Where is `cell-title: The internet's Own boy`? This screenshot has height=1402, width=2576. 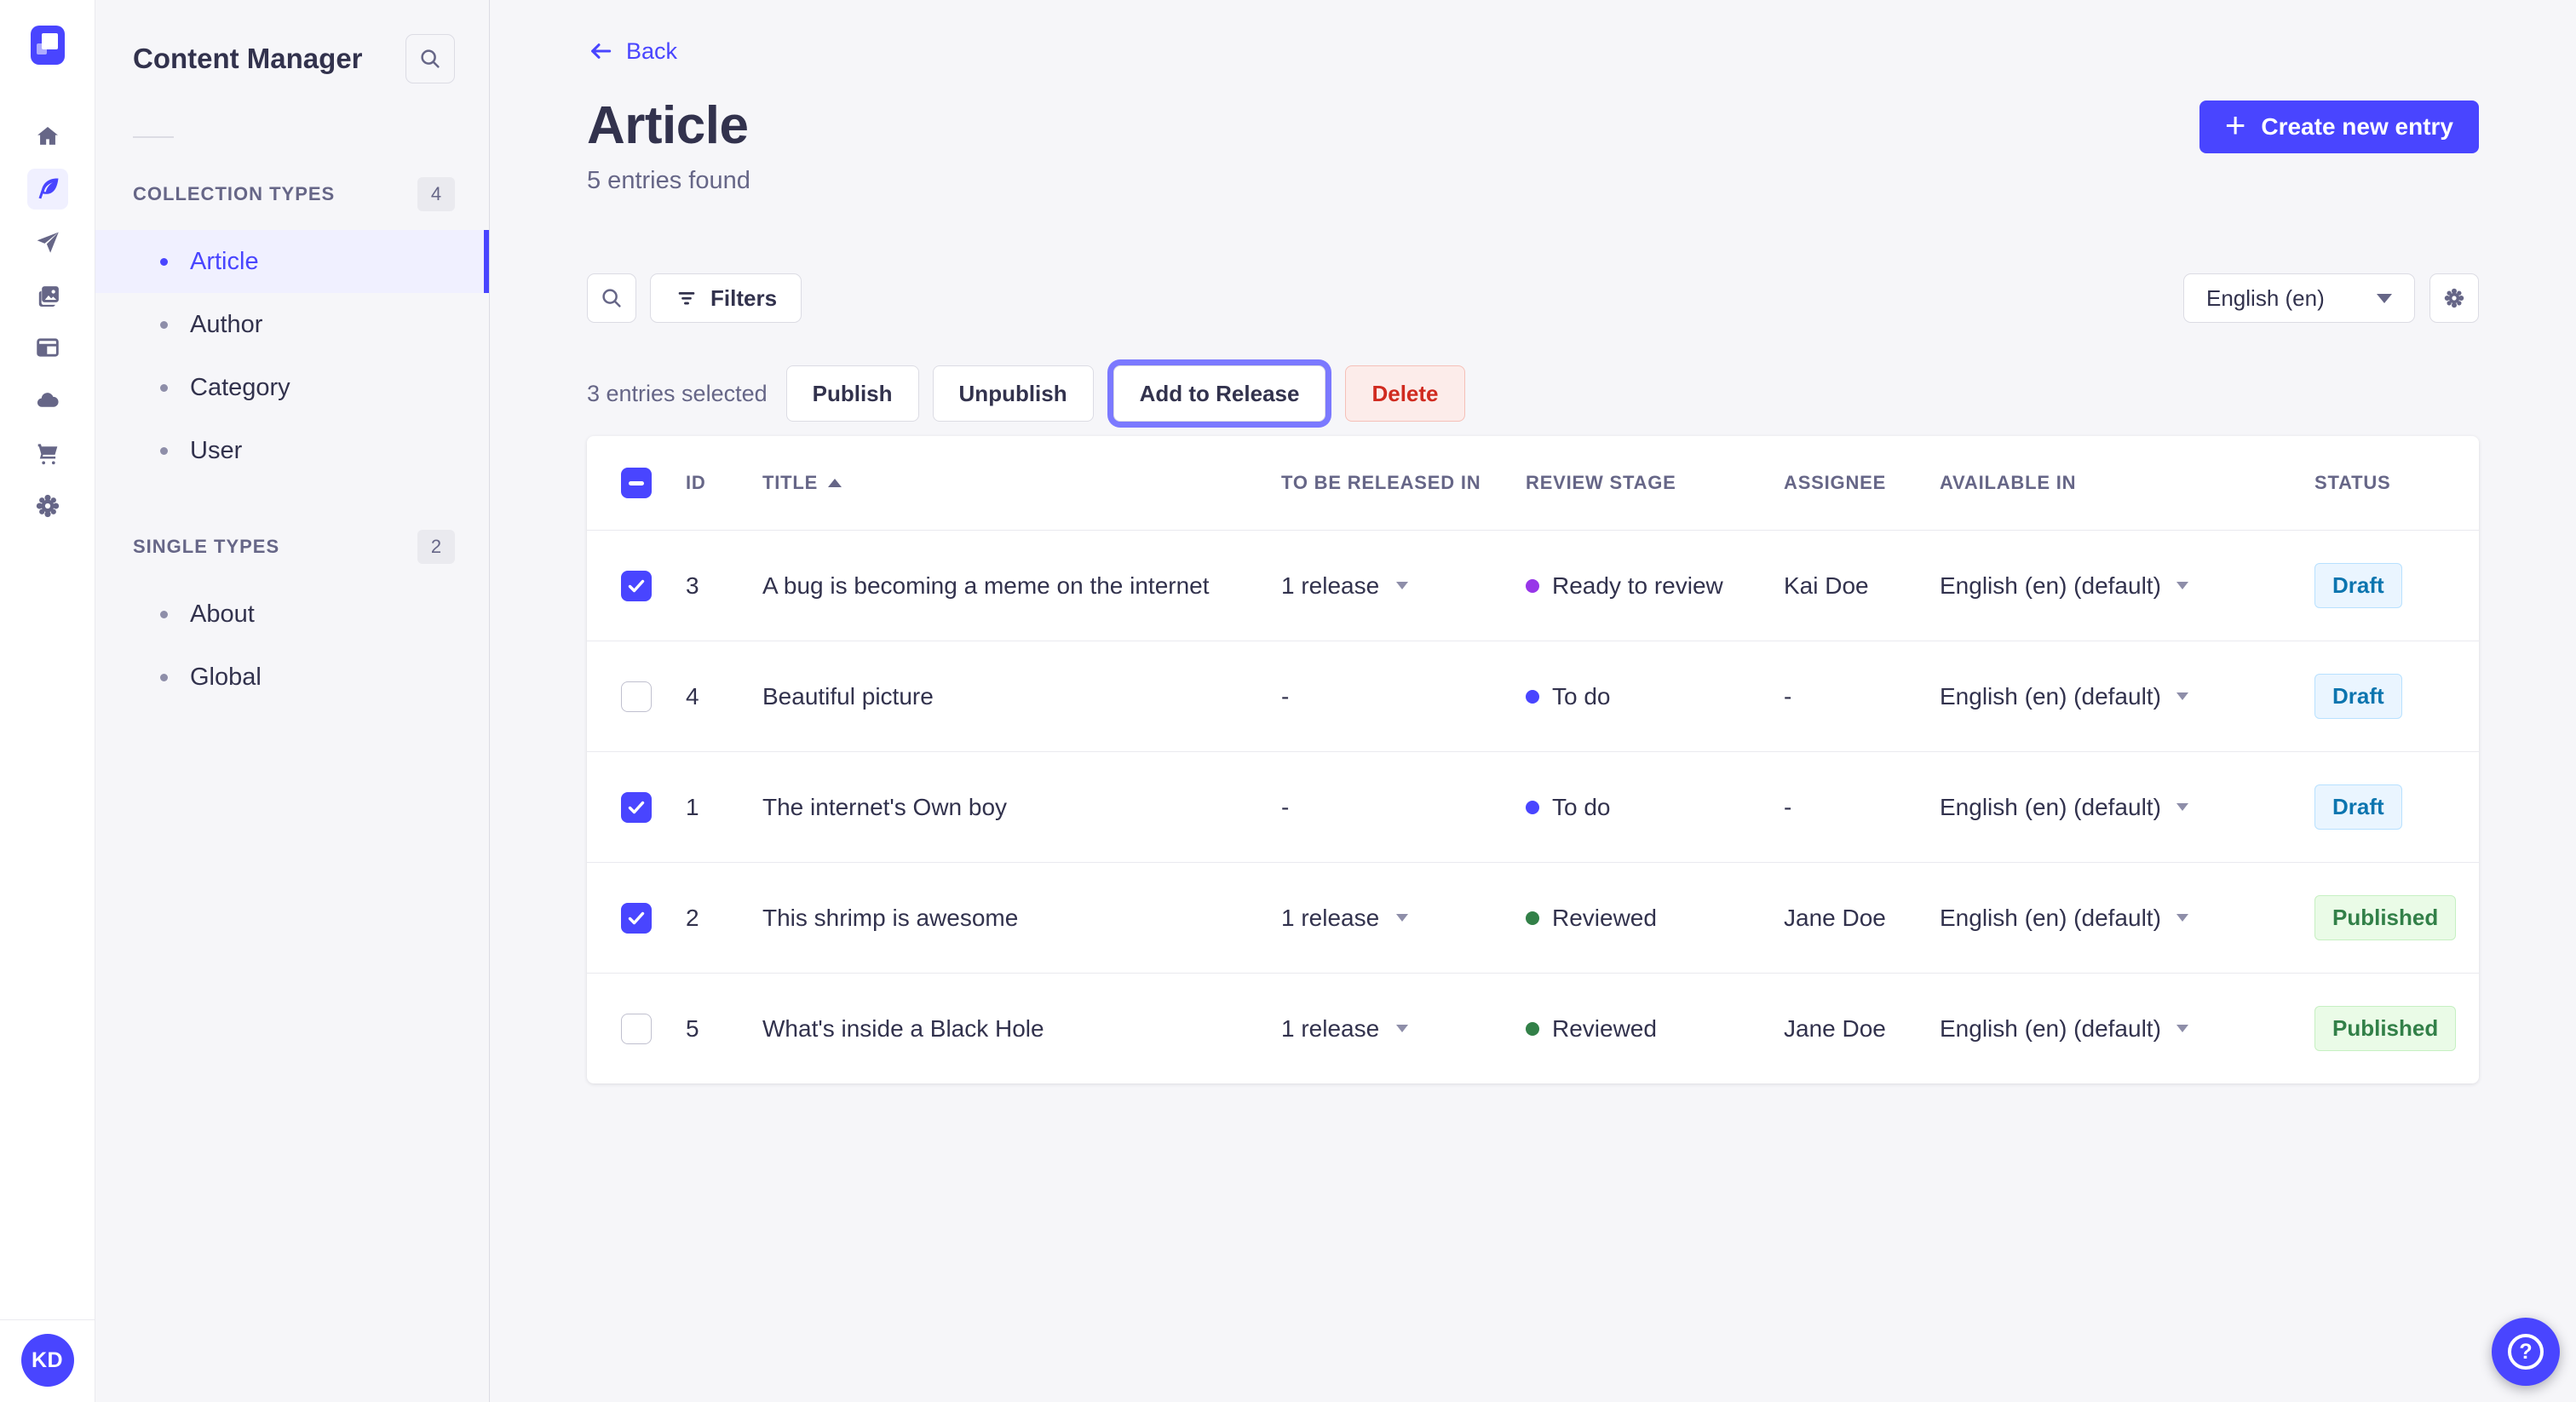 cell-title: The internet's Own boy is located at coordinates (885, 806).